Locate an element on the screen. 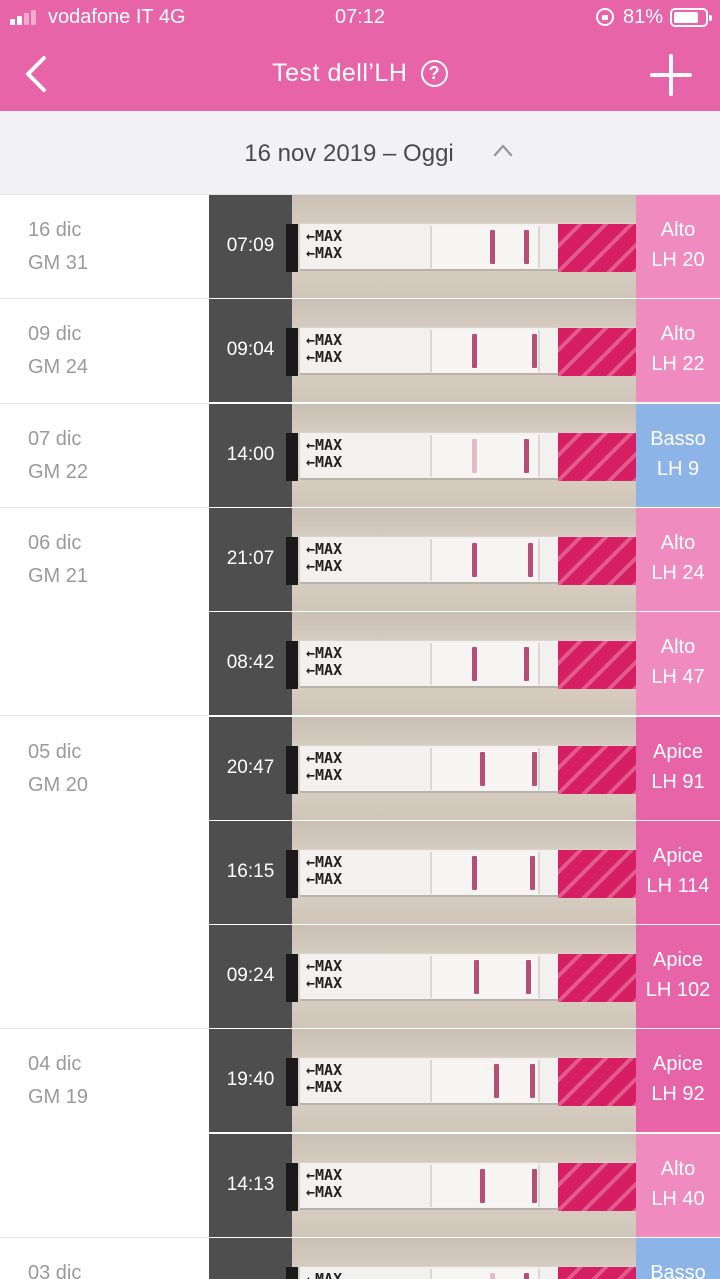  test-row: 08:42 ←MAX ←MAX Alto LH 47 is located at coordinates (464, 664).